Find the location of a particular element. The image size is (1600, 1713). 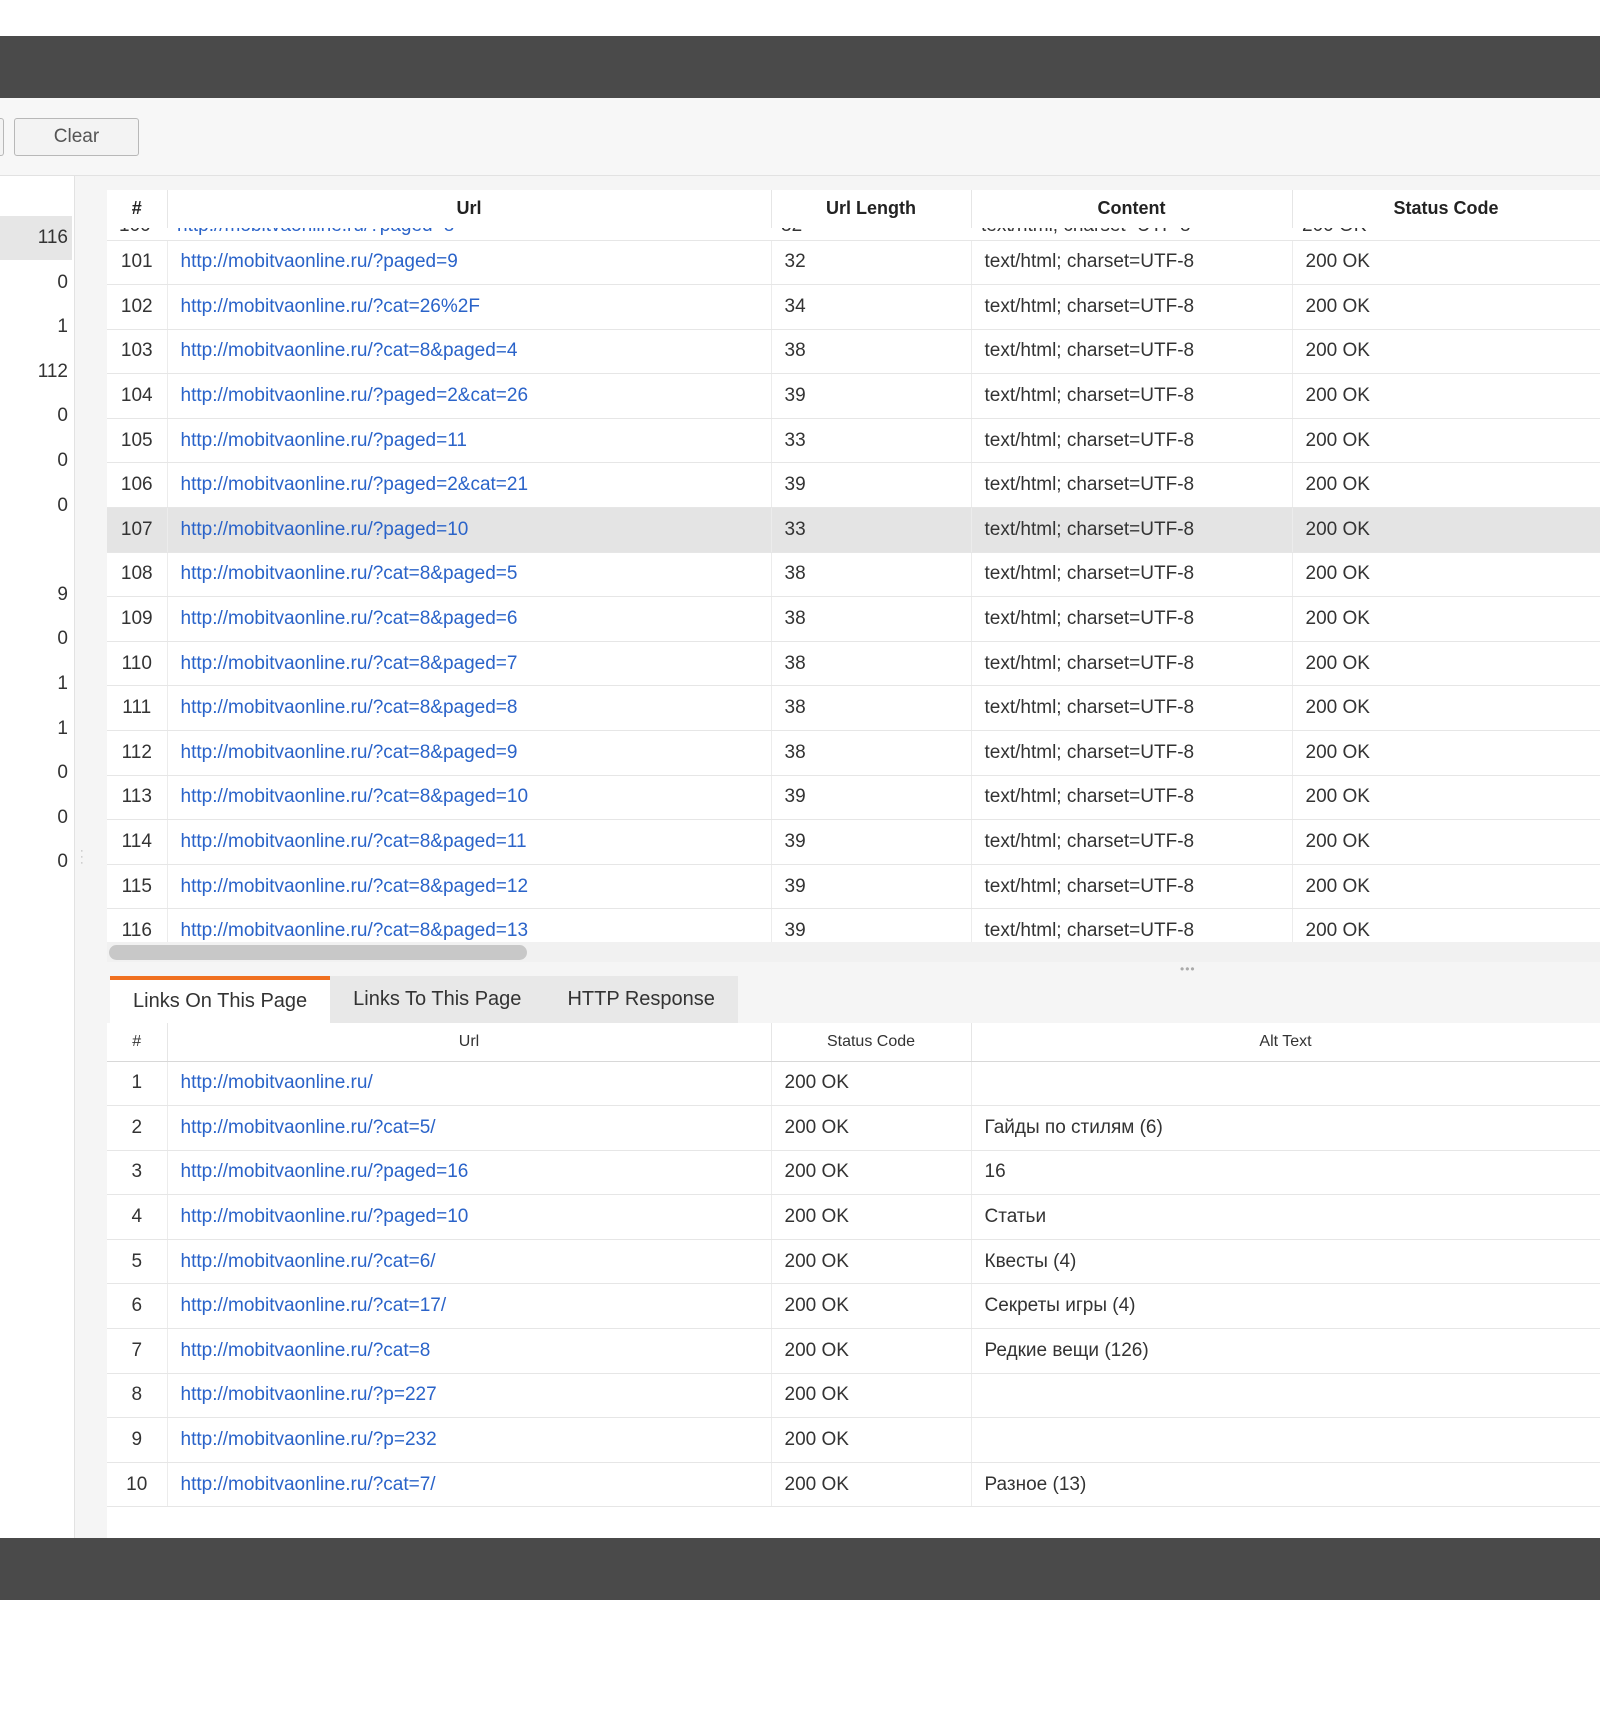

url-cell: http://mobitvaonline.ru/?cat=26%2F is located at coordinates (469, 307).